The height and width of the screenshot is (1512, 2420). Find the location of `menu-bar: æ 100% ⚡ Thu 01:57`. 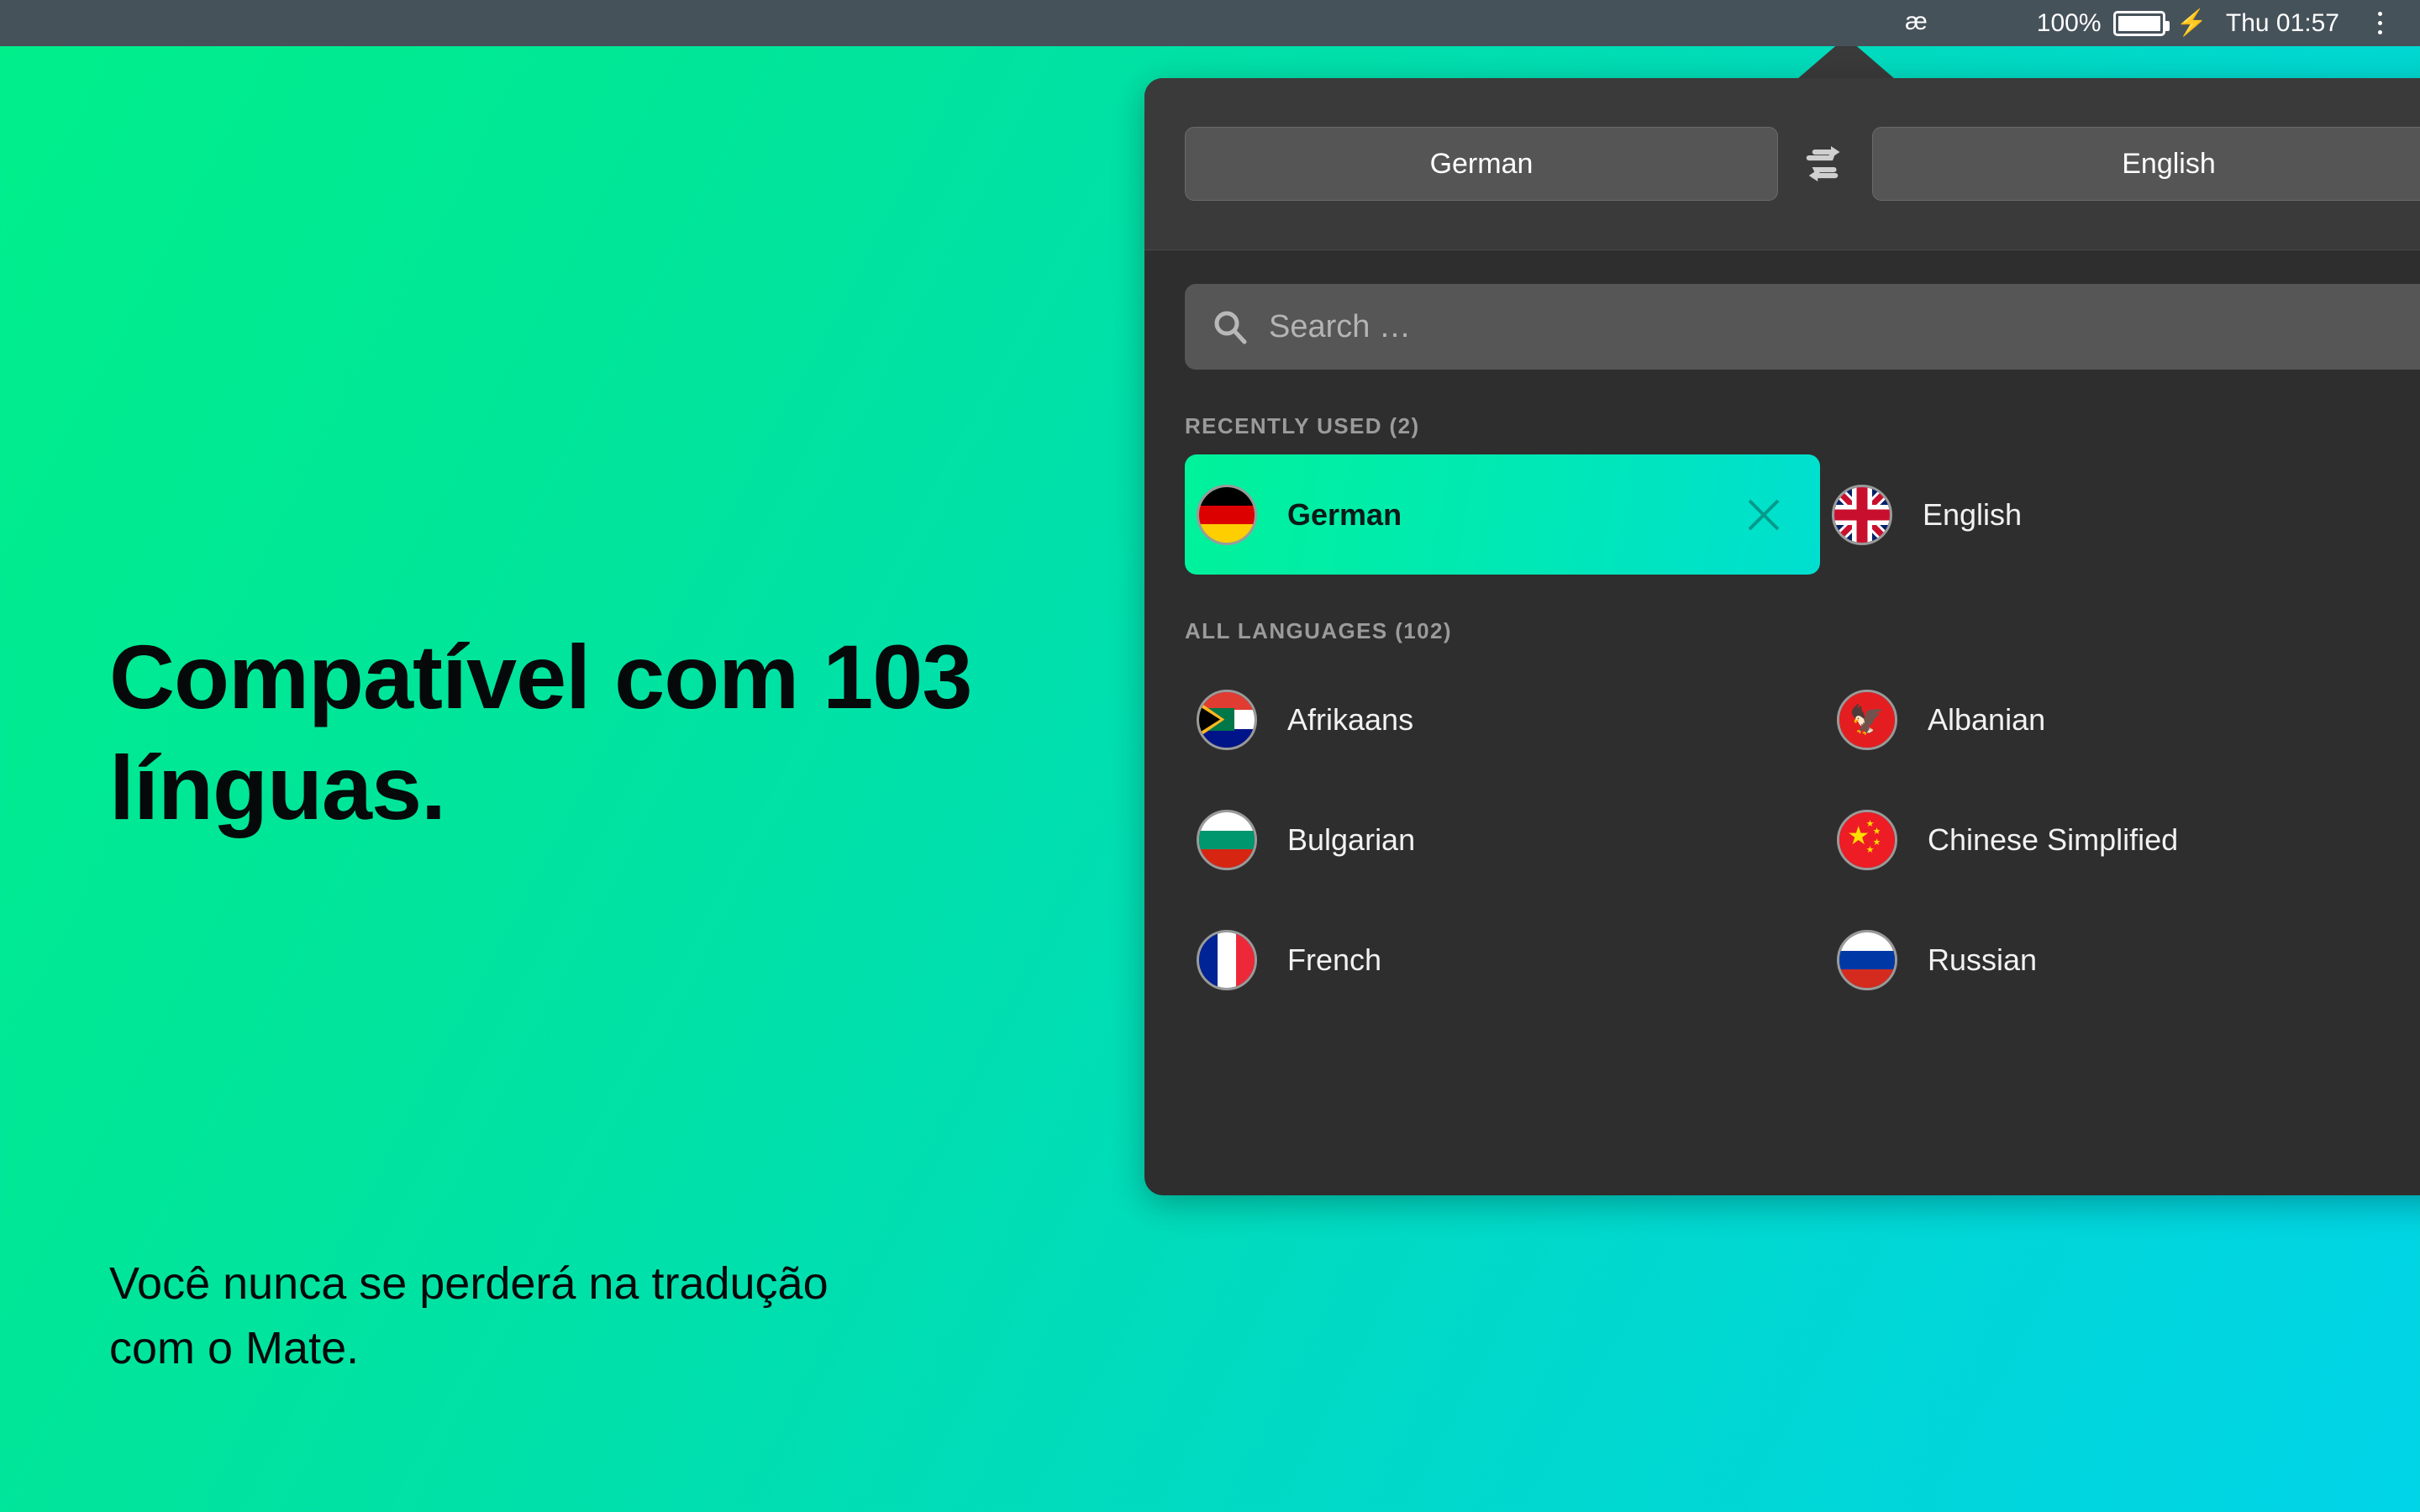

menu-bar: æ 100% ⚡ Thu 01:57 is located at coordinates (1210, 23).